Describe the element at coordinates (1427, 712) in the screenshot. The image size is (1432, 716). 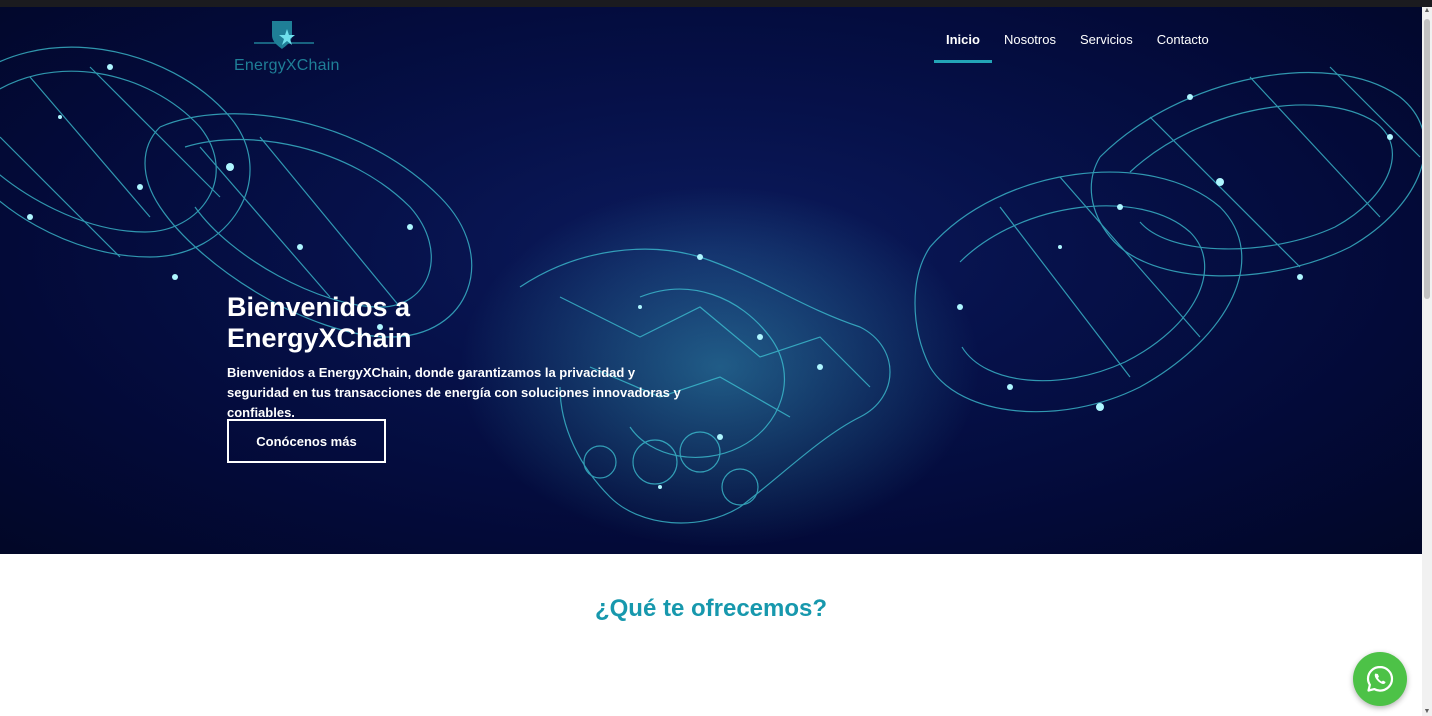
I see `scroll-down-arrow-icon: ▼` at that location.